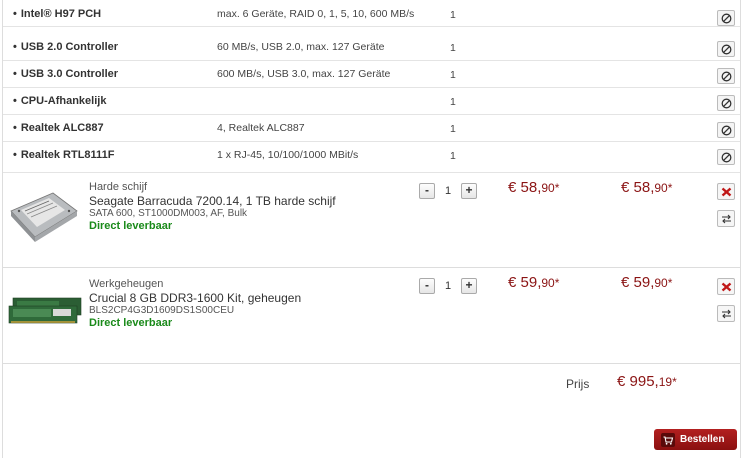 Image resolution: width=743 pixels, height=458 pixels. Describe the element at coordinates (195, 298) in the screenshot. I see `product-title-link: Crucial 8 GB DDR3-1600 Kit, geheugen` at that location.